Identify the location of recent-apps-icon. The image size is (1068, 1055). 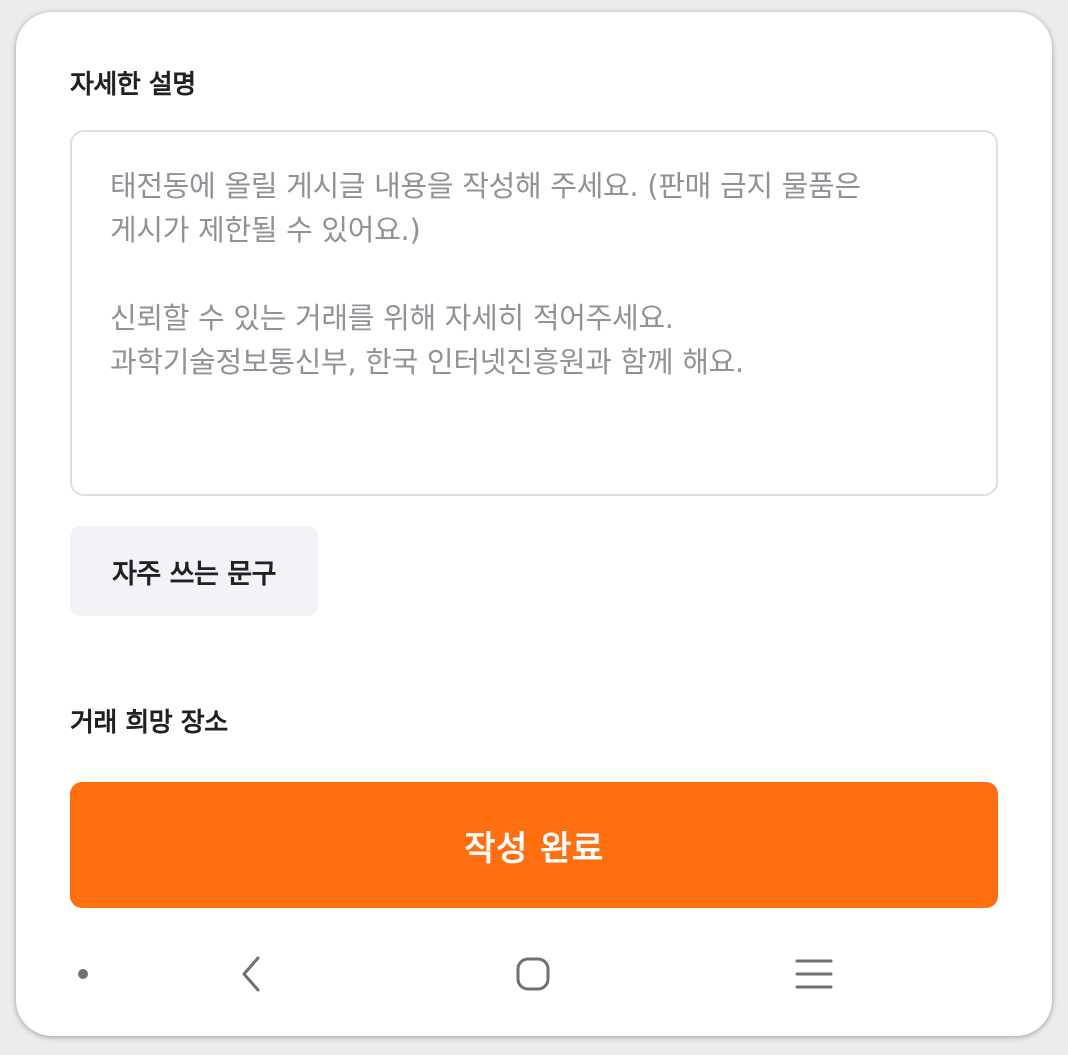
(814, 976).